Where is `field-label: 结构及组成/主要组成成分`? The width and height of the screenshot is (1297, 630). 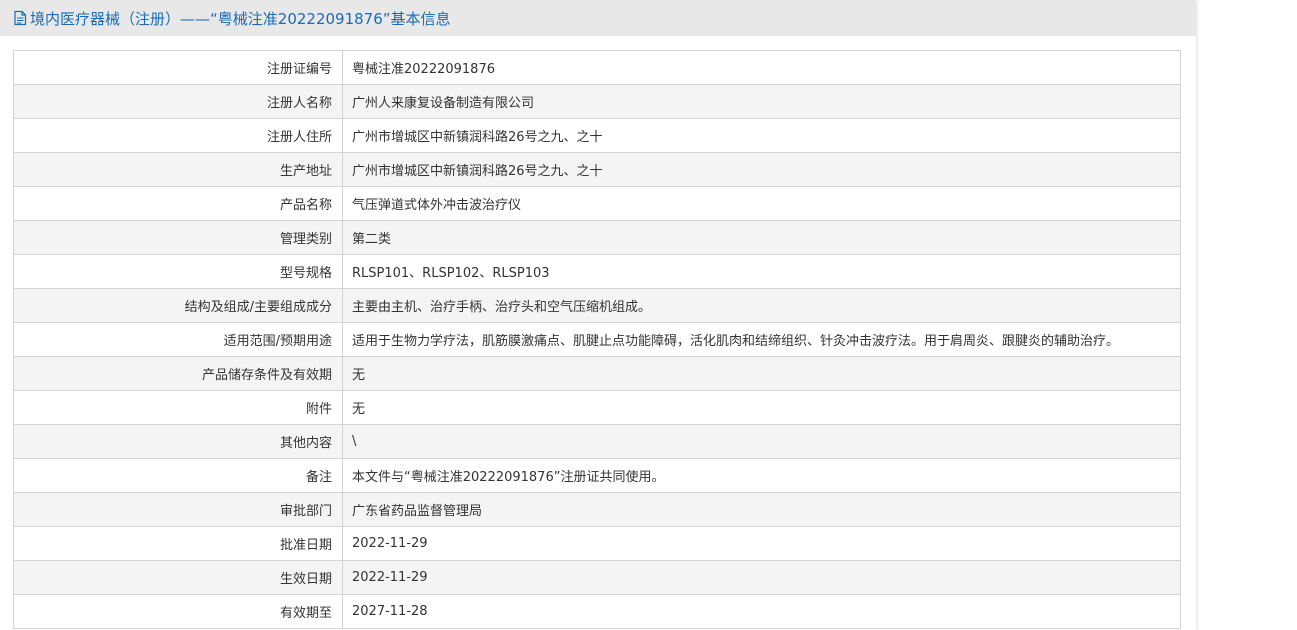 field-label: 结构及组成/主要组成成分 is located at coordinates (178, 305).